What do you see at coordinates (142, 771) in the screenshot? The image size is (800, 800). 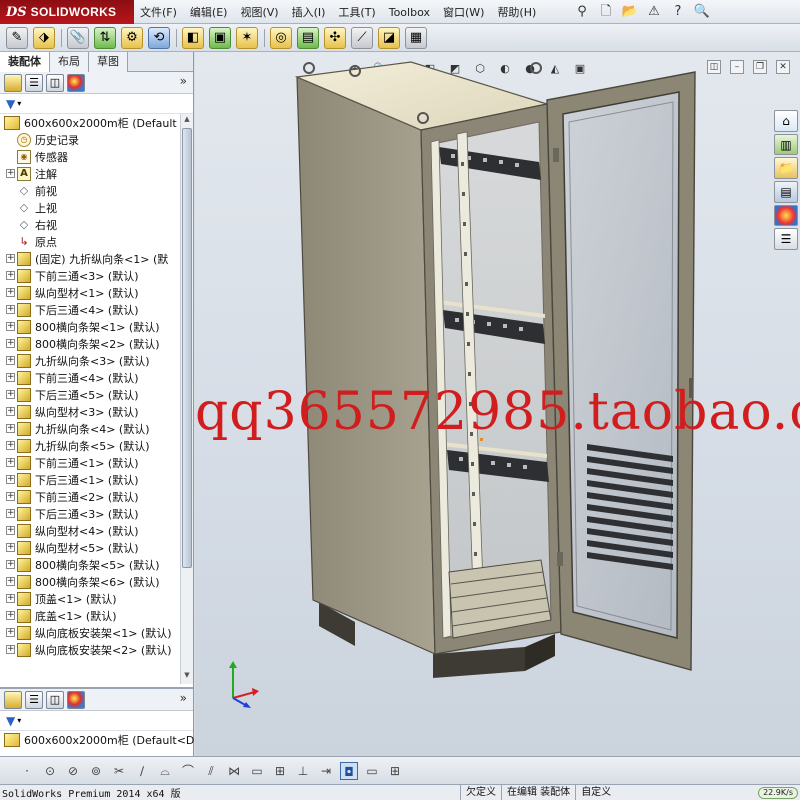 I see `centerline-icon: ∕` at bounding box center [142, 771].